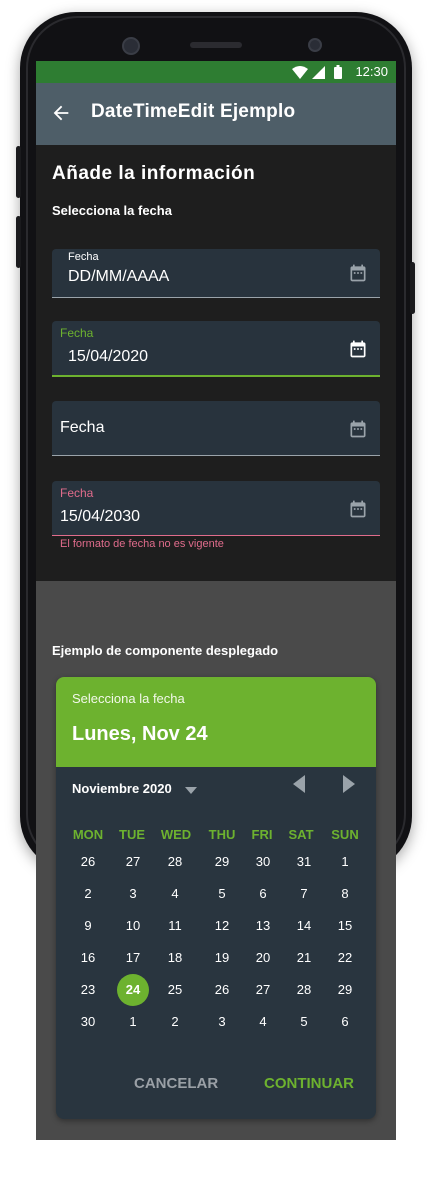 This screenshot has width=432, height=1188. Describe the element at coordinates (216, 349) in the screenshot. I see `date-field-focused: Fecha 15/04/2020` at that location.